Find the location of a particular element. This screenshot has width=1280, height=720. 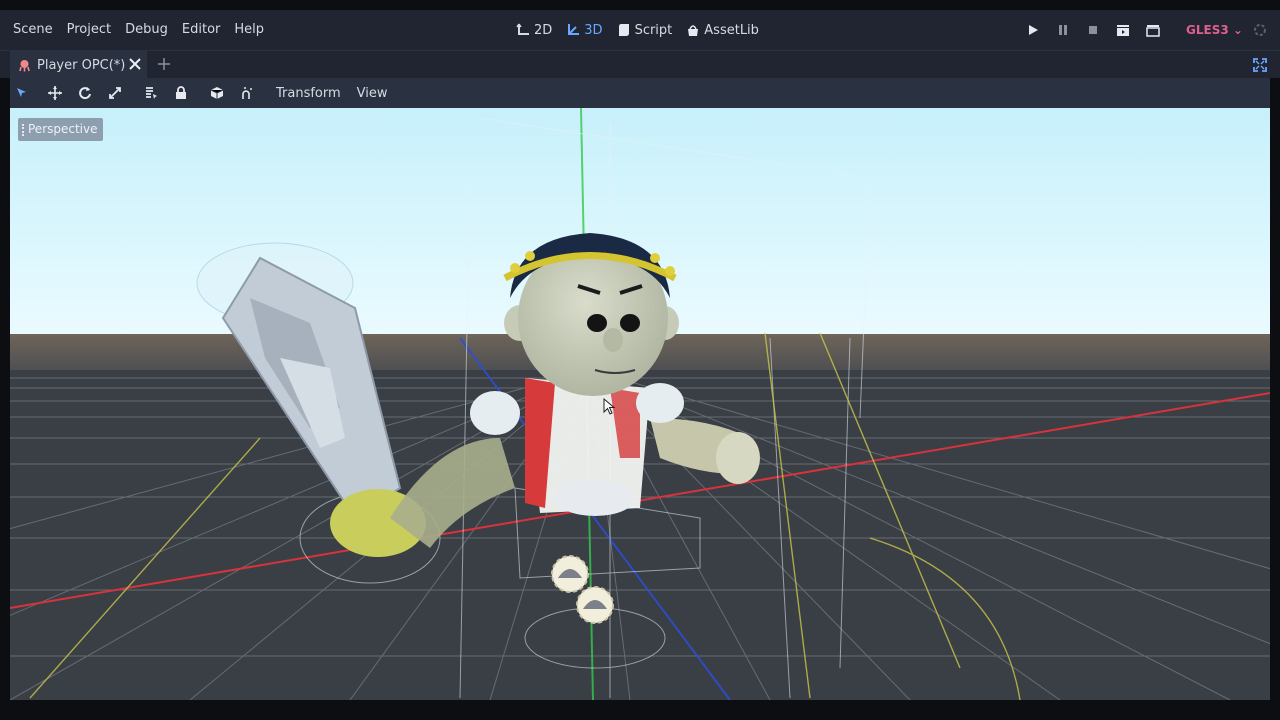

rotate-tool is located at coordinates (85, 93).